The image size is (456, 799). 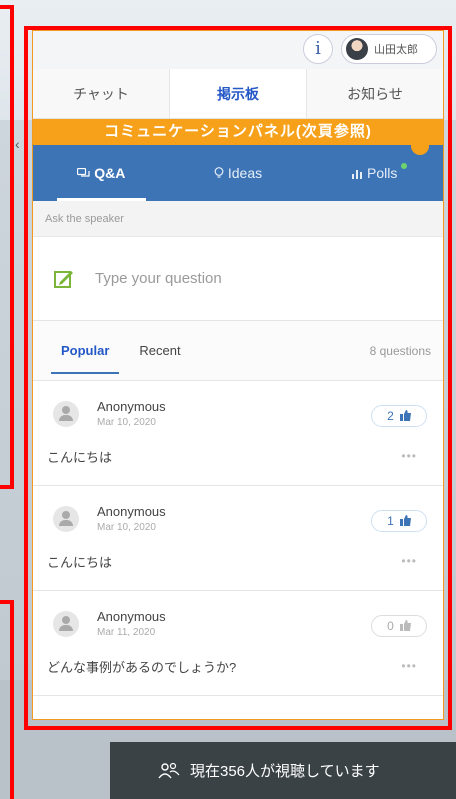 I want to click on people-icon, so click(x=169, y=770).